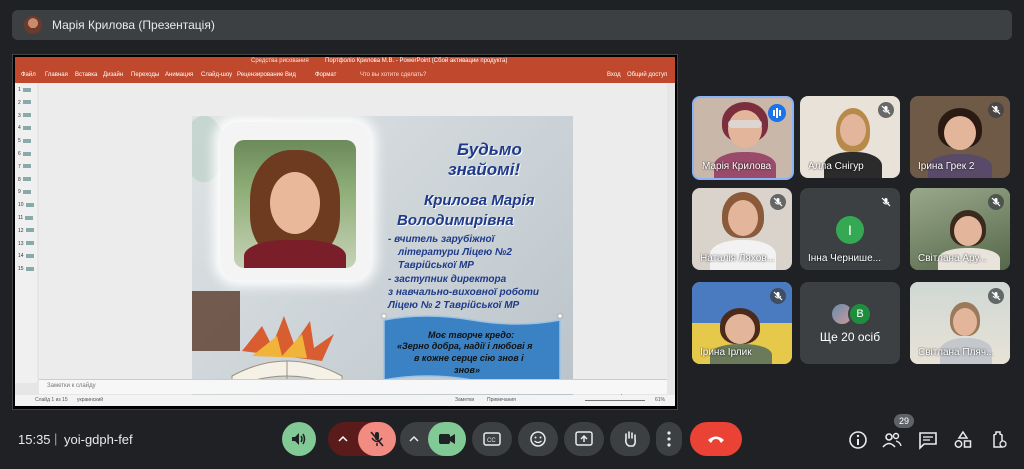 The image size is (1024, 469). What do you see at coordinates (353, 386) in the screenshot?
I see `notes-pane: Заметки к слайду` at bounding box center [353, 386].